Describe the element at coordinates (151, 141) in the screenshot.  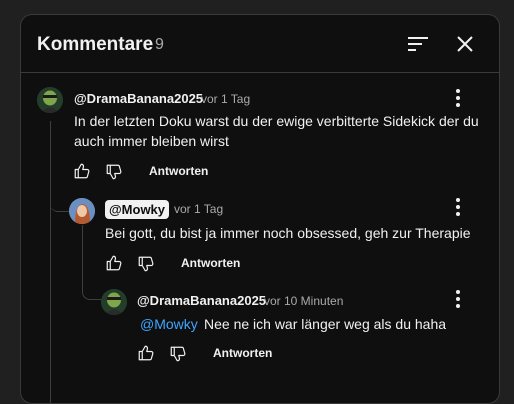
I see `comment-text-line: auch immer bleiben wirst` at that location.